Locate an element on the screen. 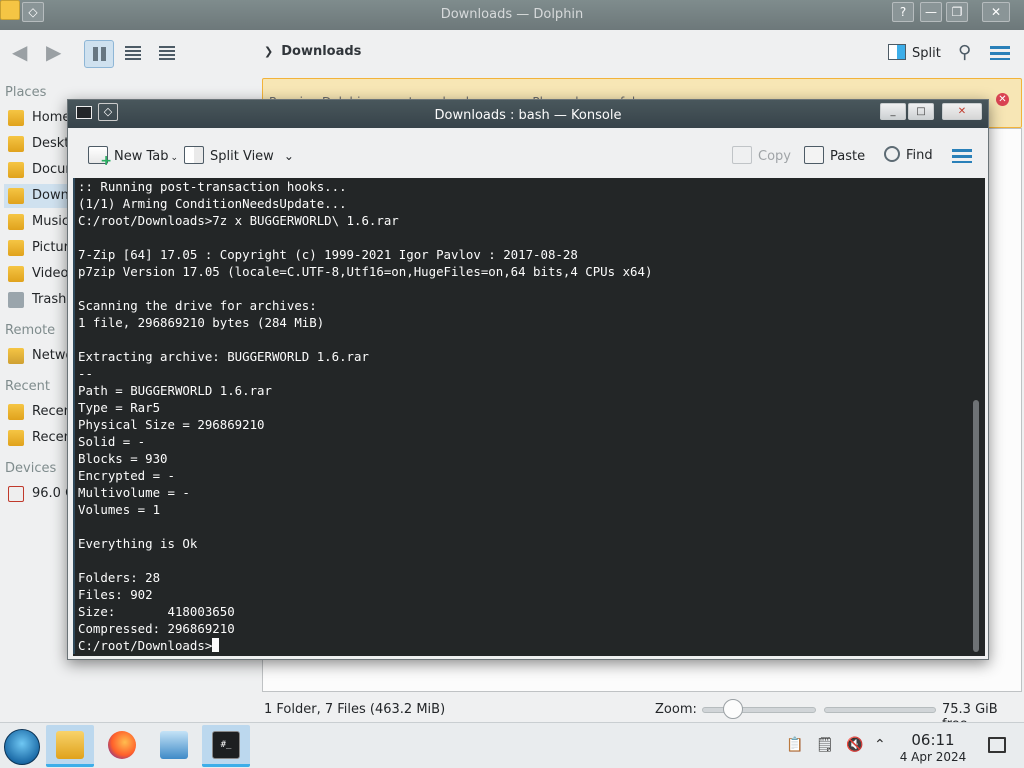 The height and width of the screenshot is (768, 1024). downloads-folder-icon is located at coordinates (16, 196).